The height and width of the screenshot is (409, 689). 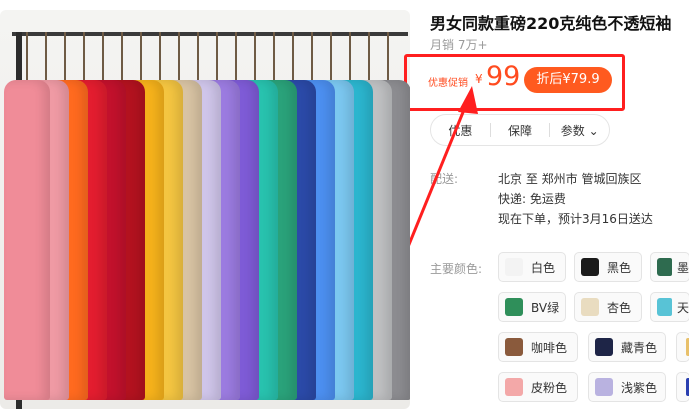 What do you see at coordinates (572, 130) in the screenshot?
I see `tab-params-label: 参数` at bounding box center [572, 130].